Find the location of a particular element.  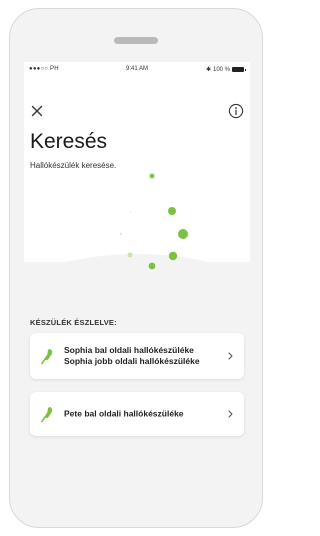

device-card: Pete bal oldali hallókészüléke is located at coordinates (137, 414).